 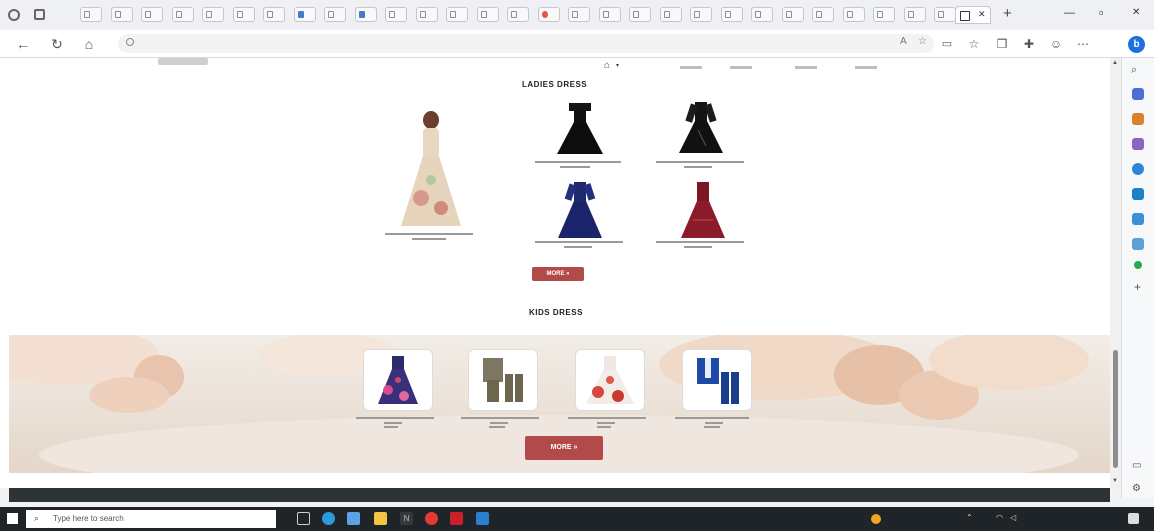 What do you see at coordinates (1029, 44) in the screenshot?
I see `extensions-icon: ✚` at bounding box center [1029, 44].